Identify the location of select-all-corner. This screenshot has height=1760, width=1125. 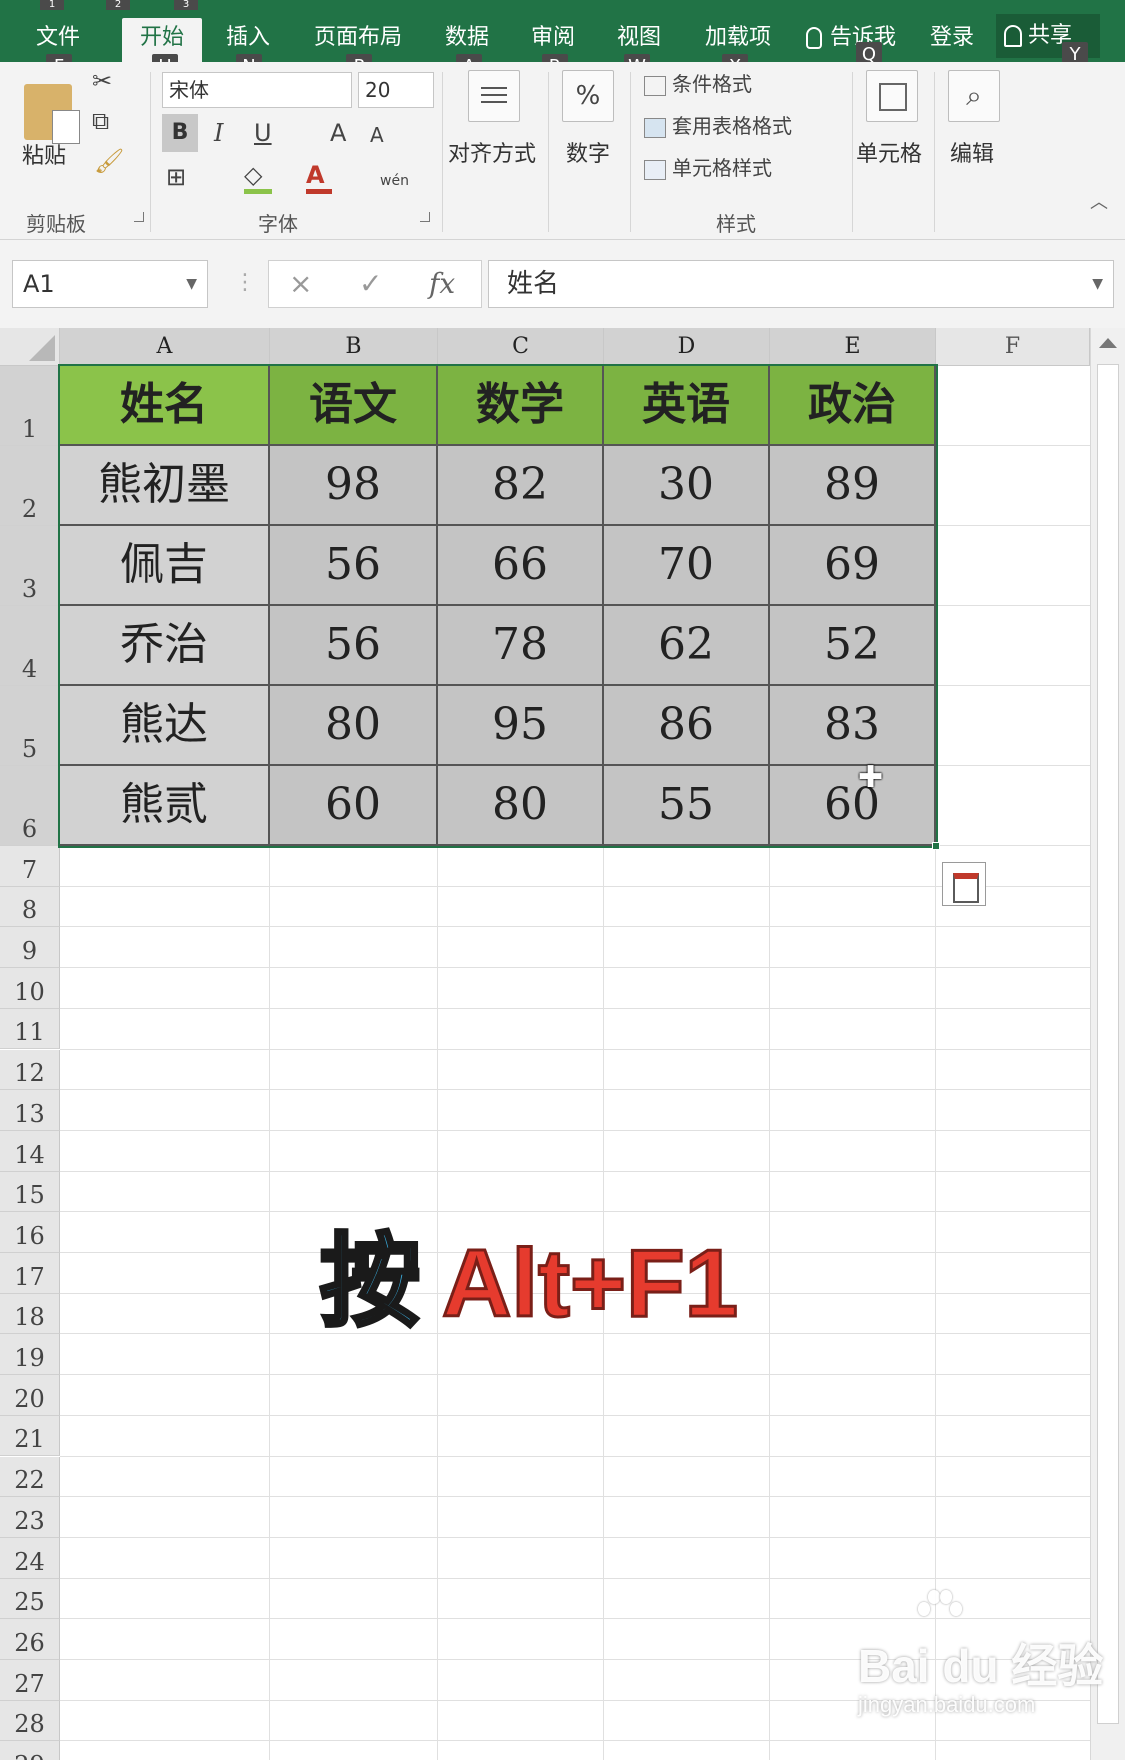
(30, 347).